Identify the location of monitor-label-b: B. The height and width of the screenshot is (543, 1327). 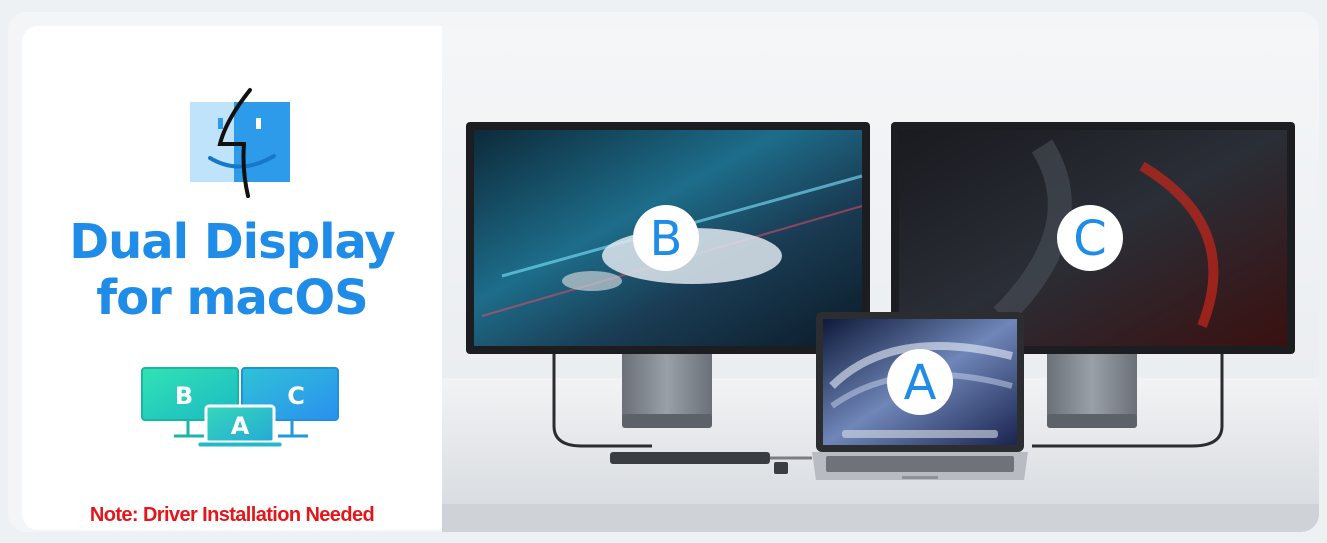
(666, 239).